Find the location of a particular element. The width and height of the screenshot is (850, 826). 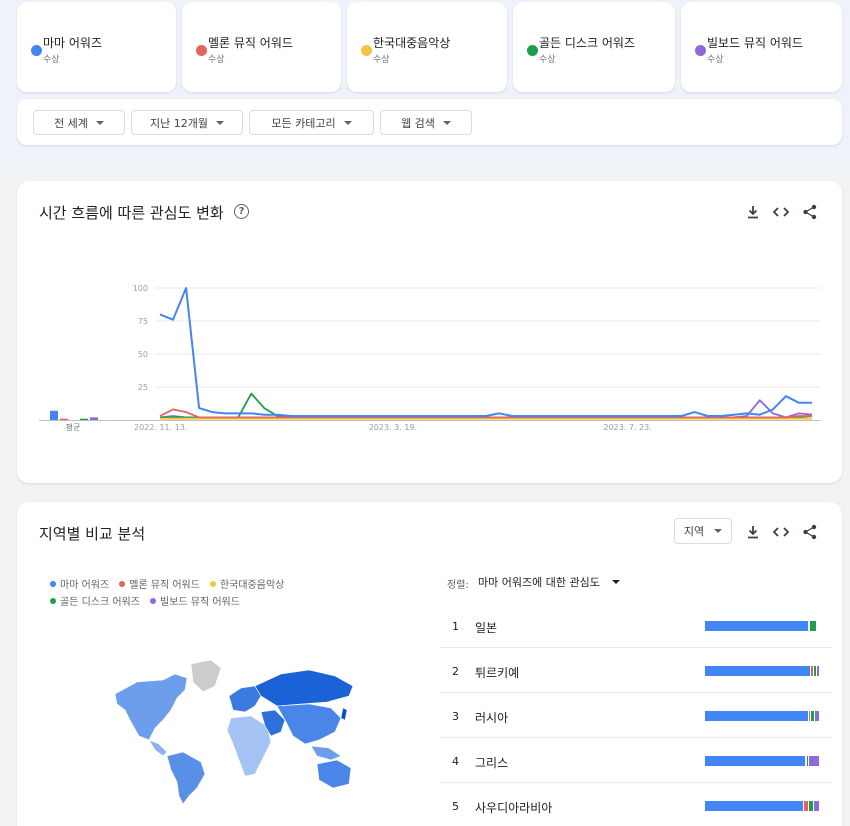

rank-number: 4 is located at coordinates (455, 761).